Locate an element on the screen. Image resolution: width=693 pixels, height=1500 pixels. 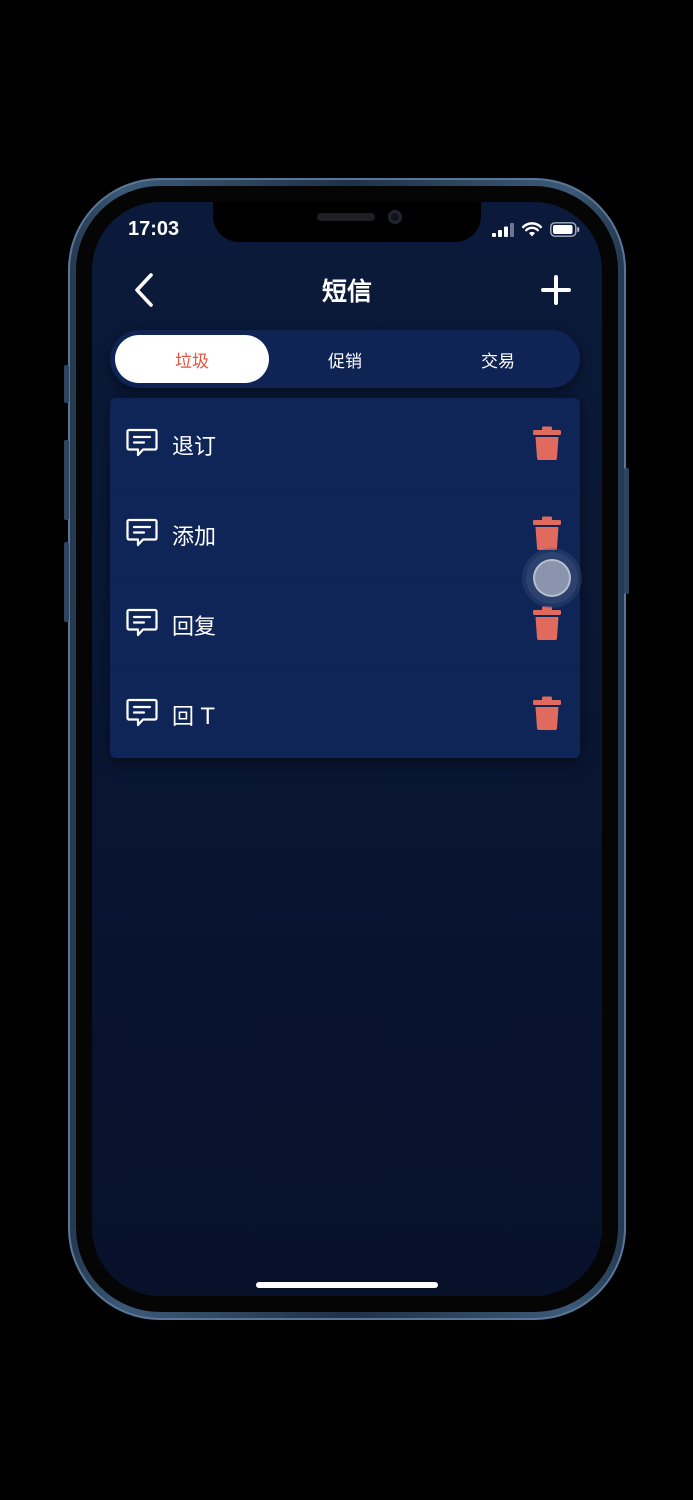
assistive-touch-button is located at coordinates (552, 578).